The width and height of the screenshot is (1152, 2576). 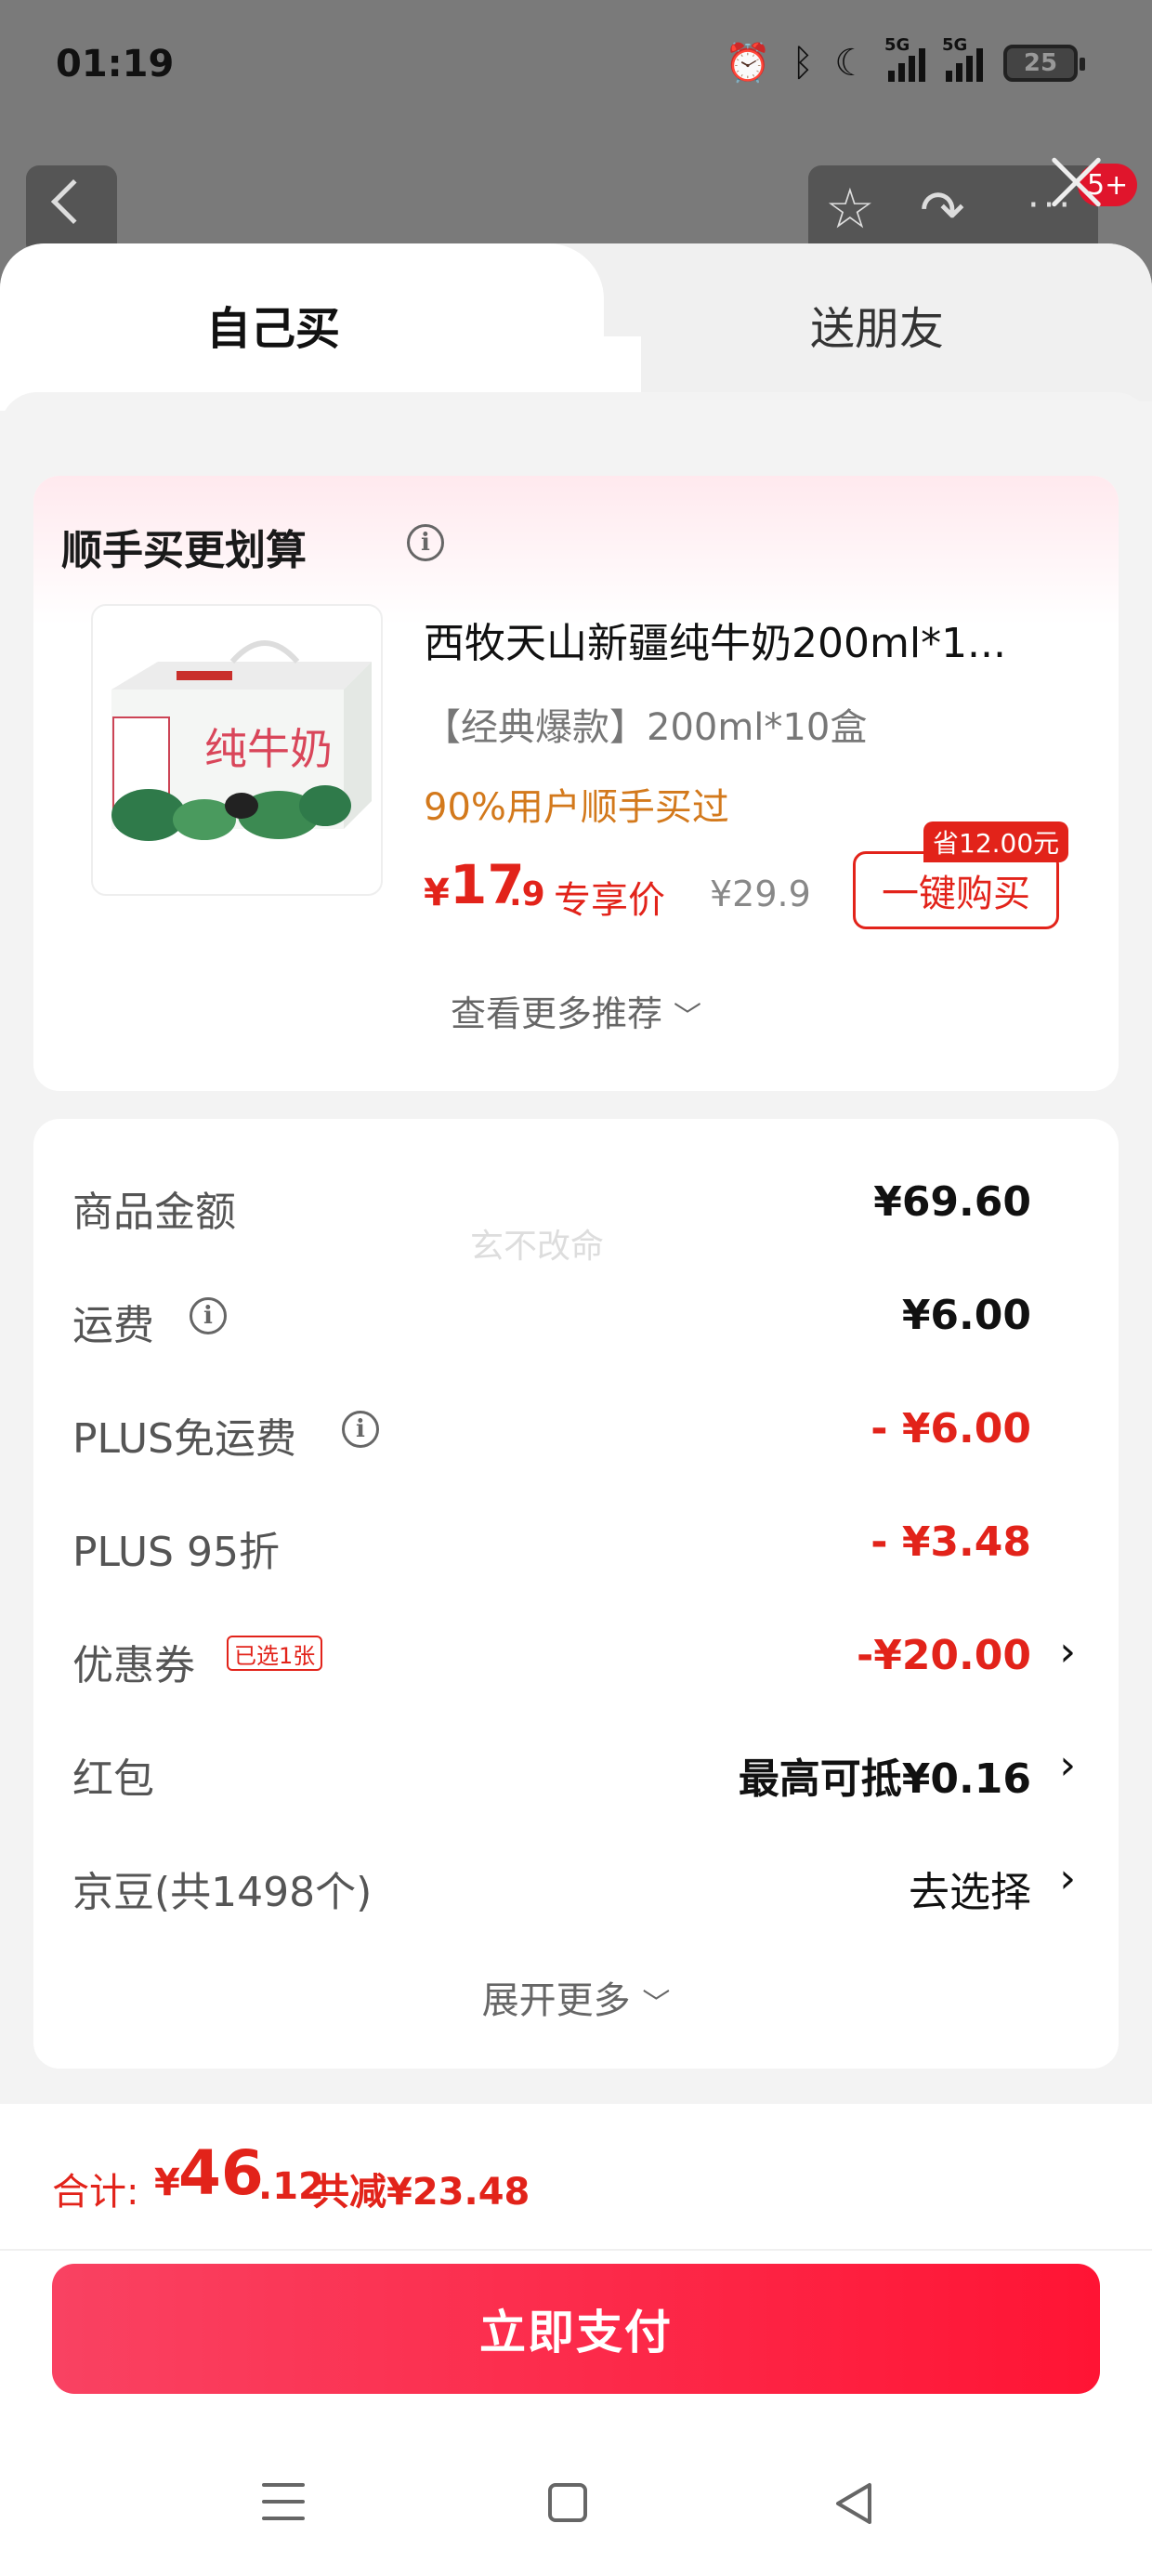 I want to click on status-bar: 01:19 ⏰ ᛒ ☾ 5G 5G 25, so click(x=576, y=69).